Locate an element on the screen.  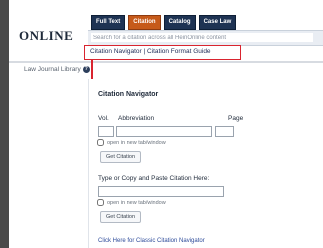
heinonline-logo: ONLINE is located at coordinates (46, 35).